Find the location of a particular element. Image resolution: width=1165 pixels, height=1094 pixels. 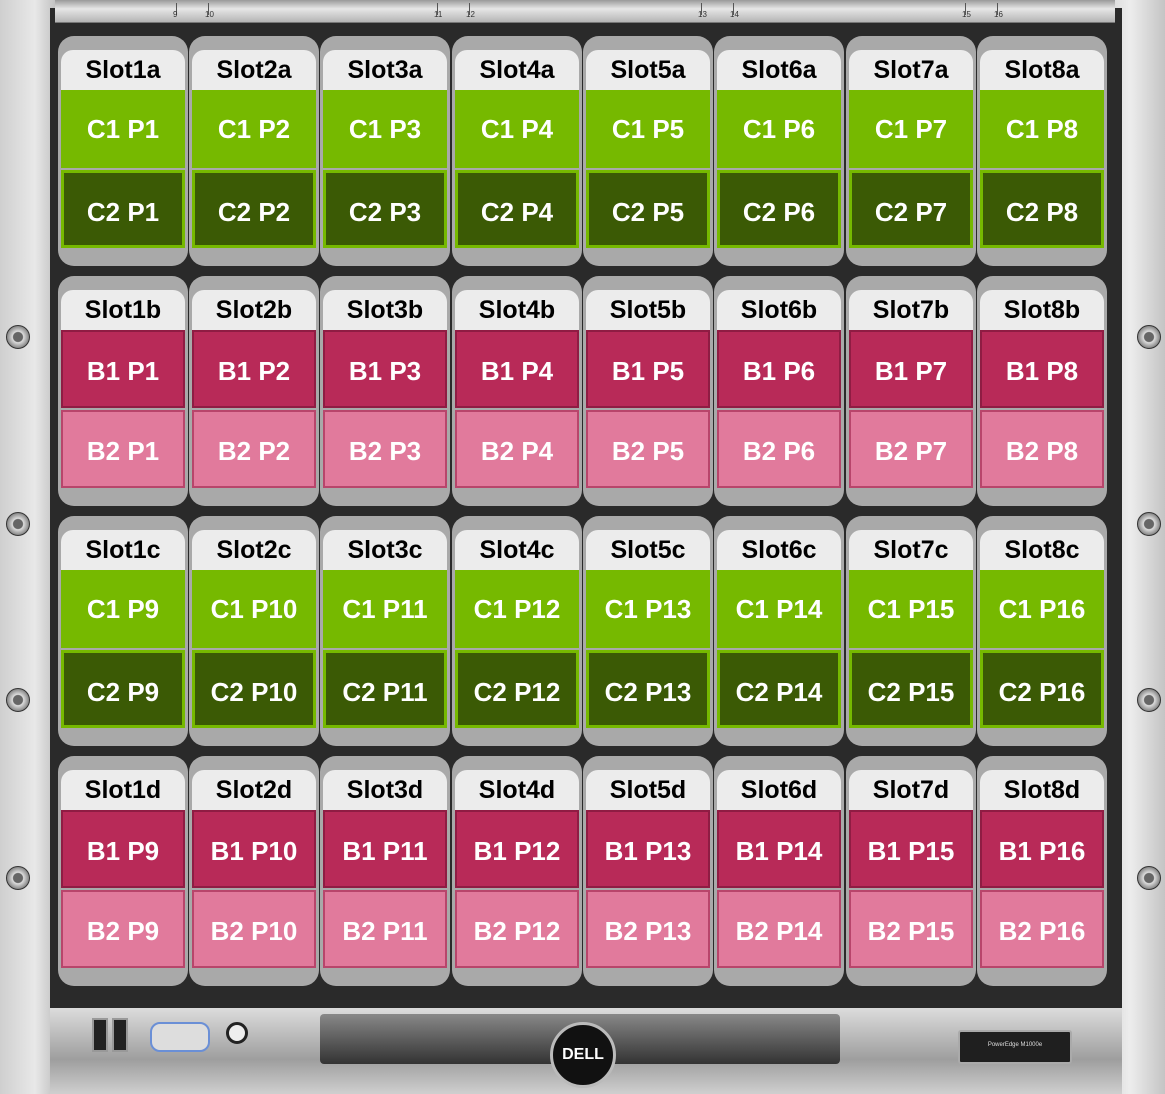

port-cell: C1 P16 is located at coordinates (1042, 609).